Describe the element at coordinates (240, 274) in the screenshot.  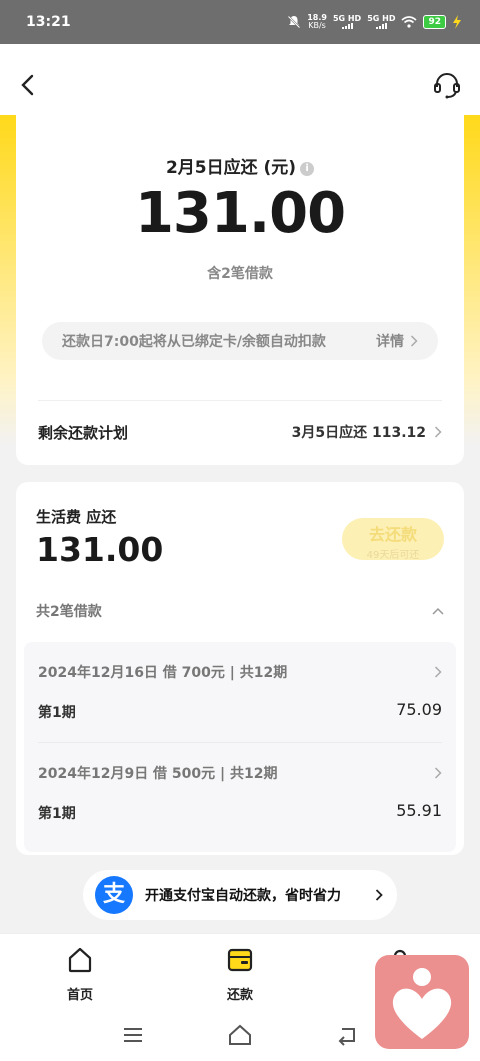
I see `loan-count: 含2笔借款` at that location.